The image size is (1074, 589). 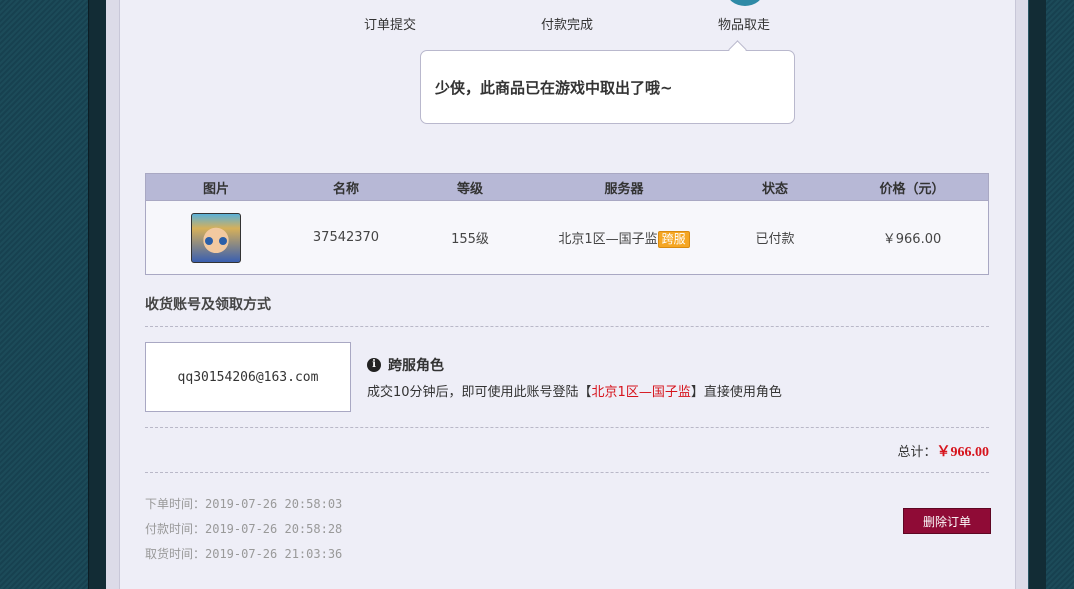 I want to click on total-label: 总计：, so click(x=917, y=452).